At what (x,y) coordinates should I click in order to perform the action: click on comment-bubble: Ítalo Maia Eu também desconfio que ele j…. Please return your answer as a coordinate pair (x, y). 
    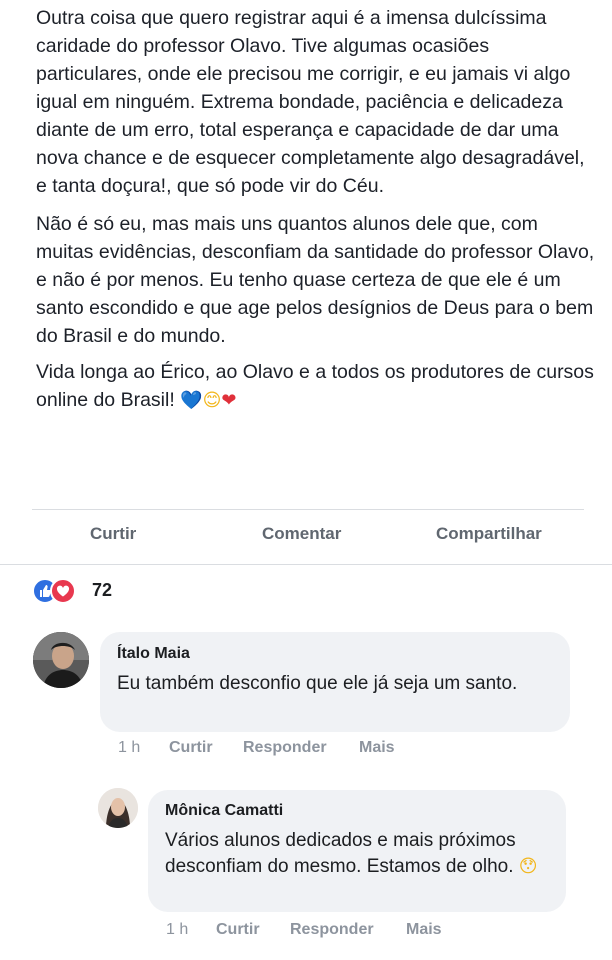
    Looking at the image, I should click on (335, 682).